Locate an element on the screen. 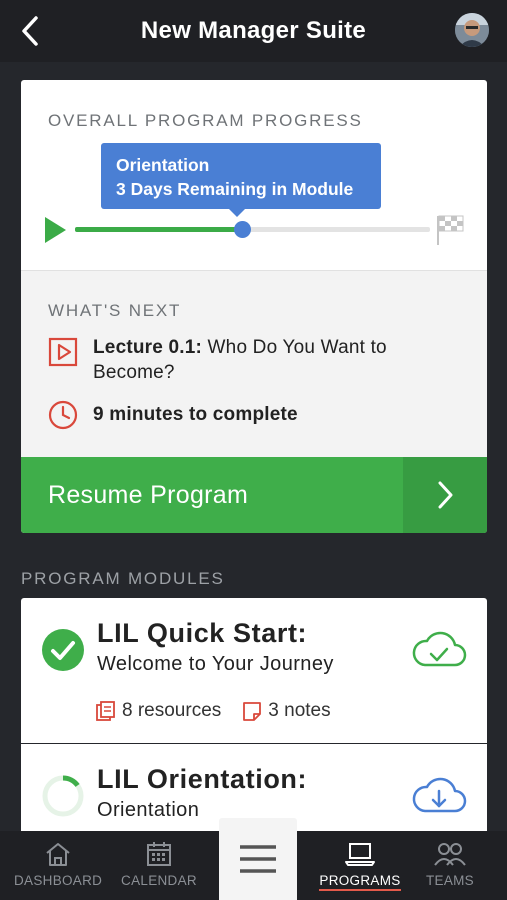  avatar is located at coordinates (472, 30).